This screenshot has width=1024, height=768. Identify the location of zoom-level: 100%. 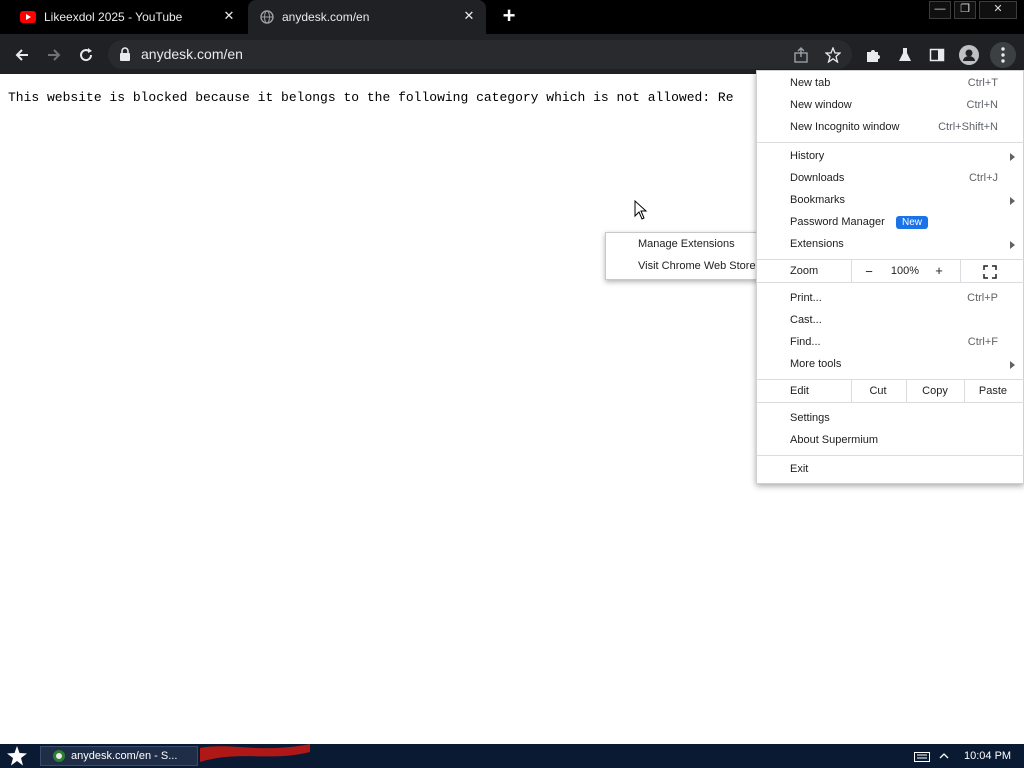
(905, 271).